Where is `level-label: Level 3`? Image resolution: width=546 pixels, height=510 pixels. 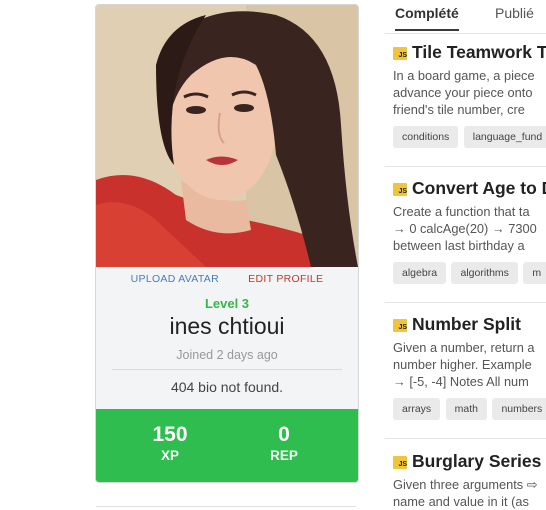
level-label: Level 3 is located at coordinates (227, 303).